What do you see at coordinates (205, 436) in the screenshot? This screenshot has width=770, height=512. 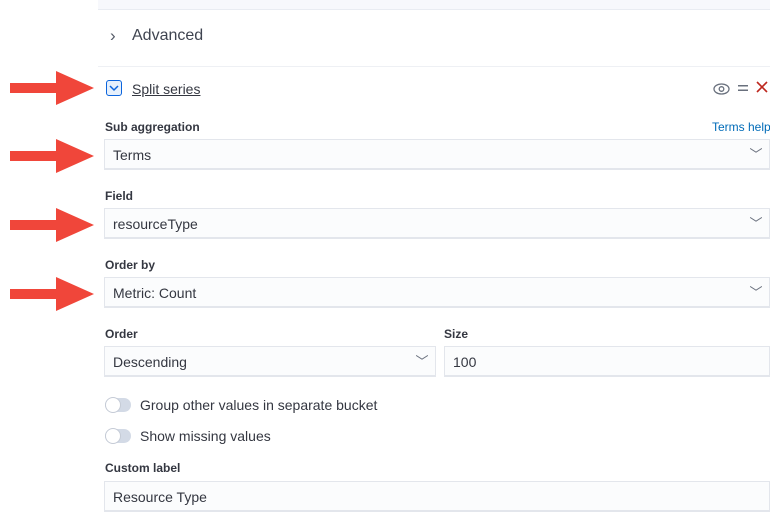 I see `show-missing-label: Show missing values` at bounding box center [205, 436].